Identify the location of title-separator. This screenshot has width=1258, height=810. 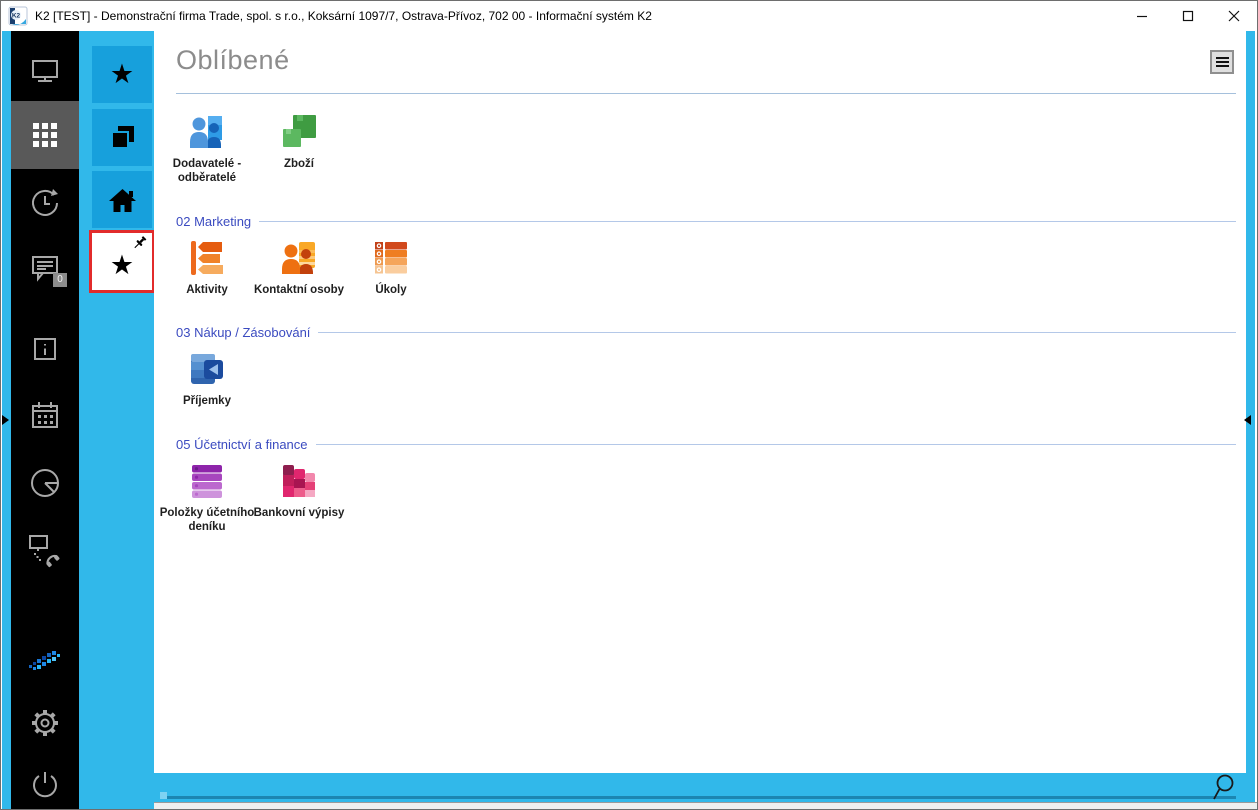
(706, 93).